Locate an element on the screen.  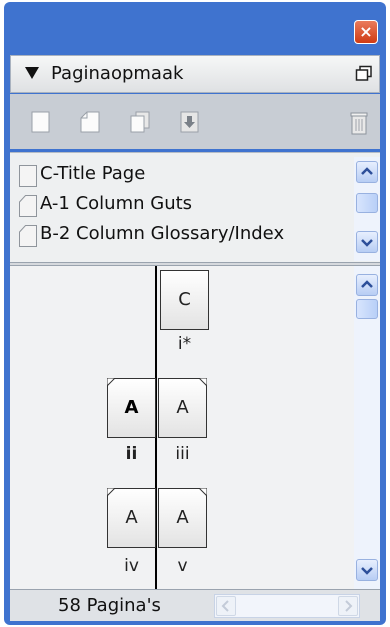
scroll-right-button is located at coordinates (348, 606).